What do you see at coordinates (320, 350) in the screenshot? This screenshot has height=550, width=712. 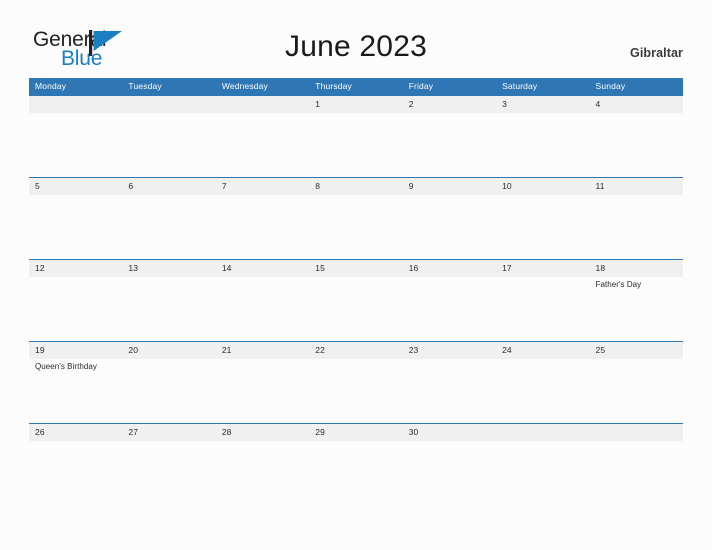 I see `day-number: 22` at bounding box center [320, 350].